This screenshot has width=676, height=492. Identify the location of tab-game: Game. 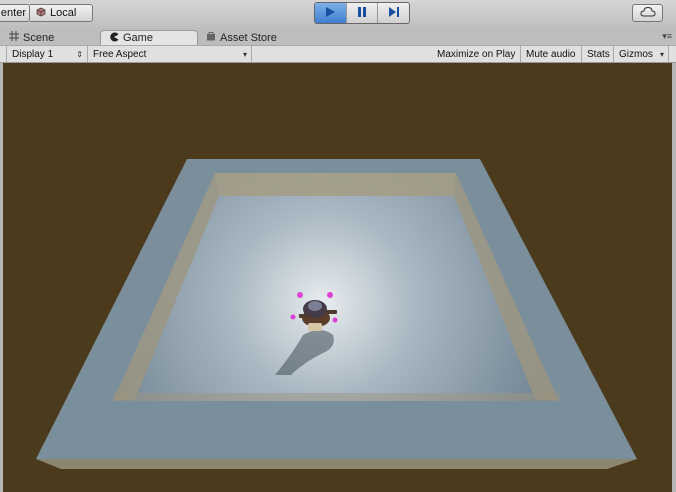
(149, 37).